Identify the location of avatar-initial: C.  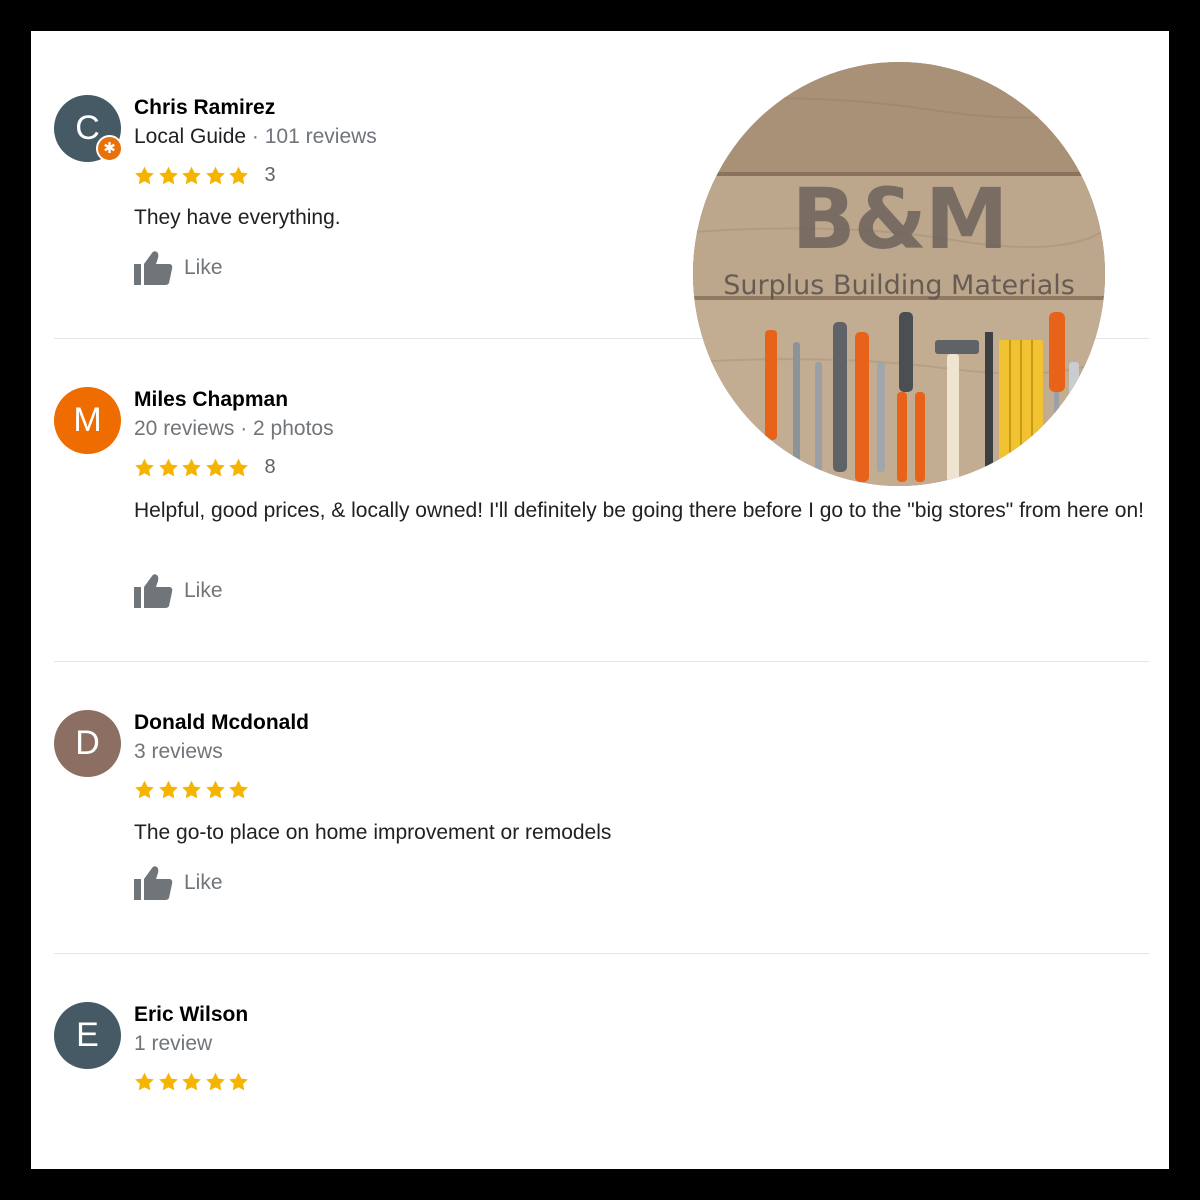
(87, 128).